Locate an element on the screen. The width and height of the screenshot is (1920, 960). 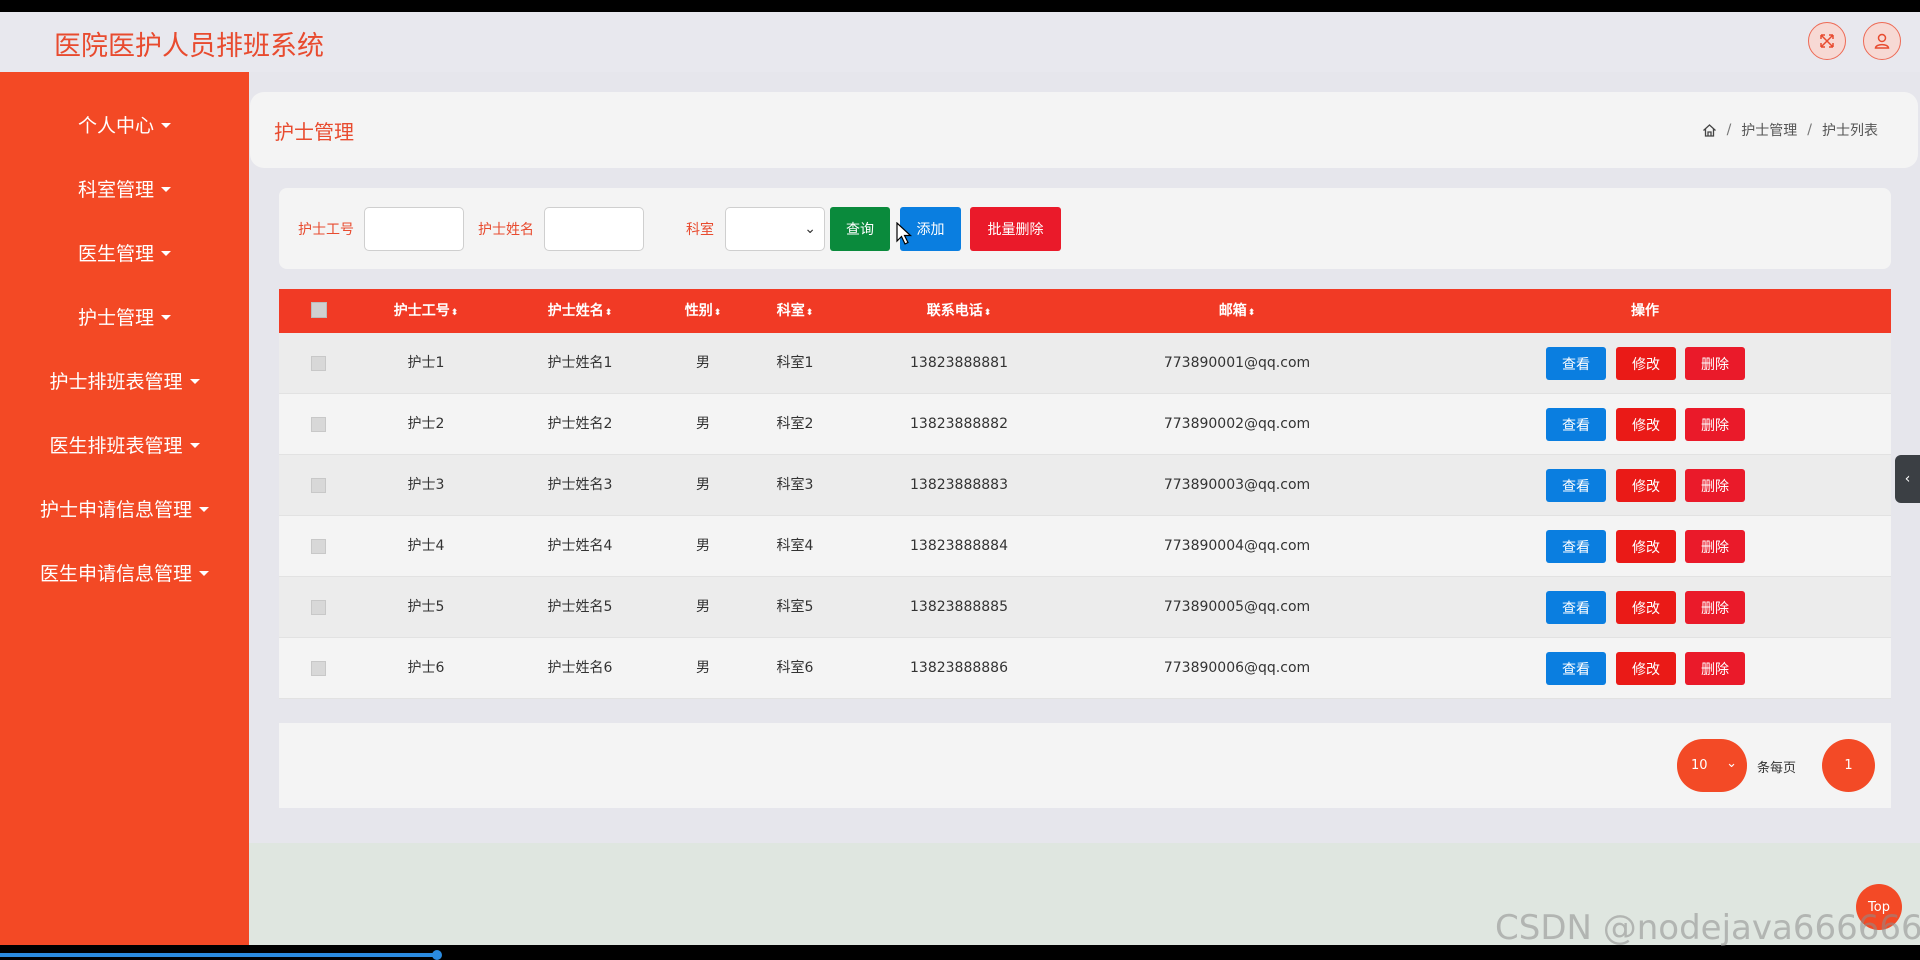
collapse-panel-button: ‹ is located at coordinates (1907, 479).